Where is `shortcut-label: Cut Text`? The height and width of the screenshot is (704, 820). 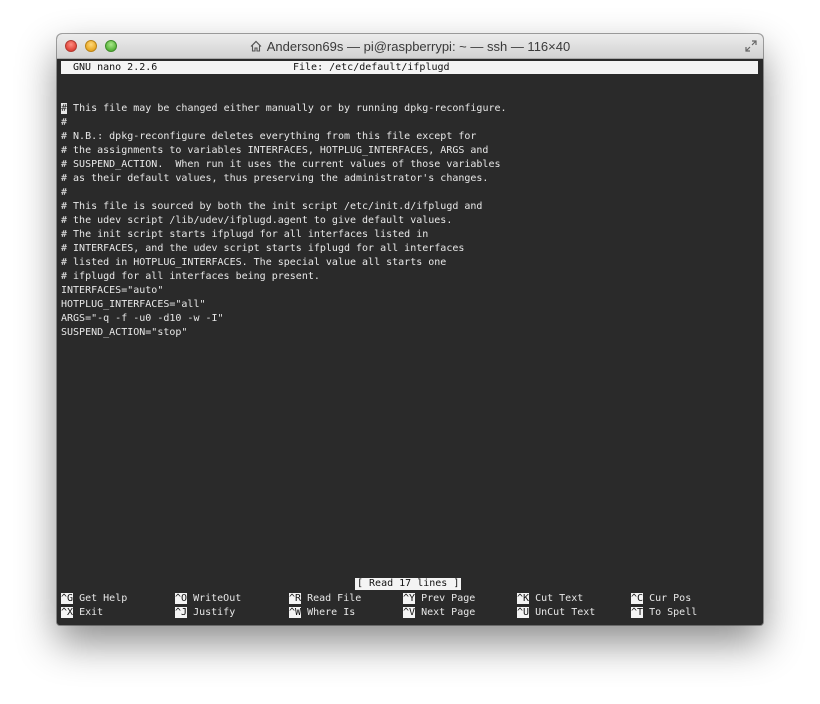 shortcut-label: Cut Text is located at coordinates (556, 598).